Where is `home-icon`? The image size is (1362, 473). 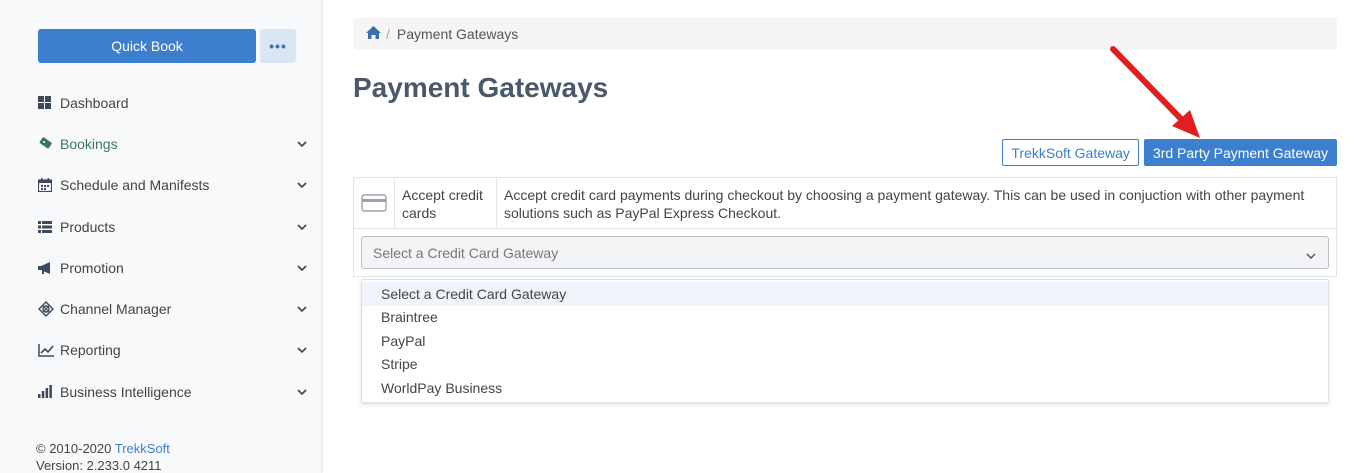 home-icon is located at coordinates (373, 34).